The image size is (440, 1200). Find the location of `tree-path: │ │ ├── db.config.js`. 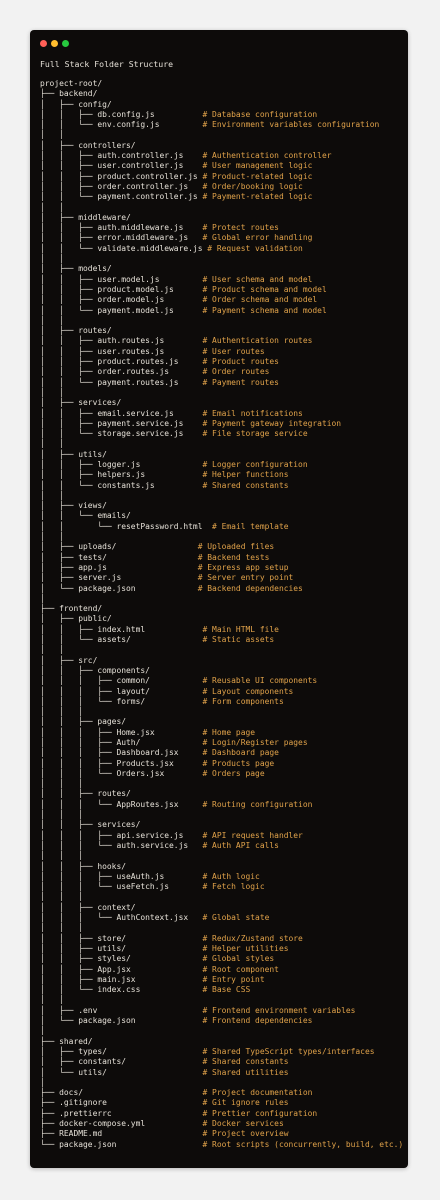

tree-path: │ │ ├── db.config.js is located at coordinates (121, 114).